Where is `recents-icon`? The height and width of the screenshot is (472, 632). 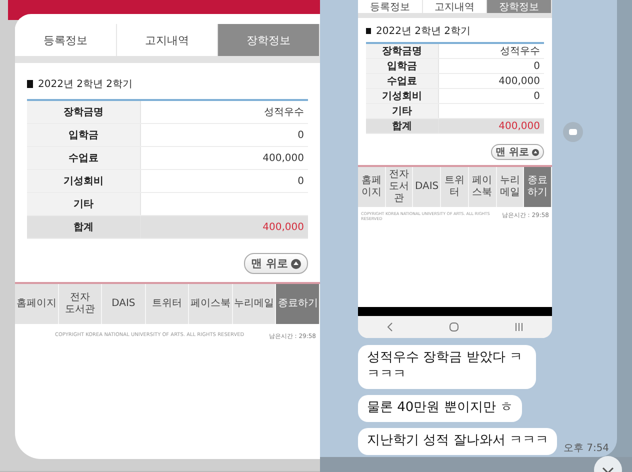 recents-icon is located at coordinates (519, 327).